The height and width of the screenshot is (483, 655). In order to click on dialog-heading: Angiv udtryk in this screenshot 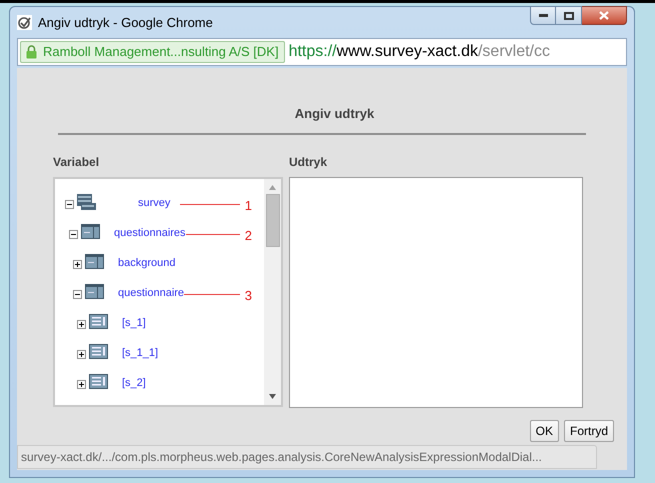, I will do `click(335, 114)`.